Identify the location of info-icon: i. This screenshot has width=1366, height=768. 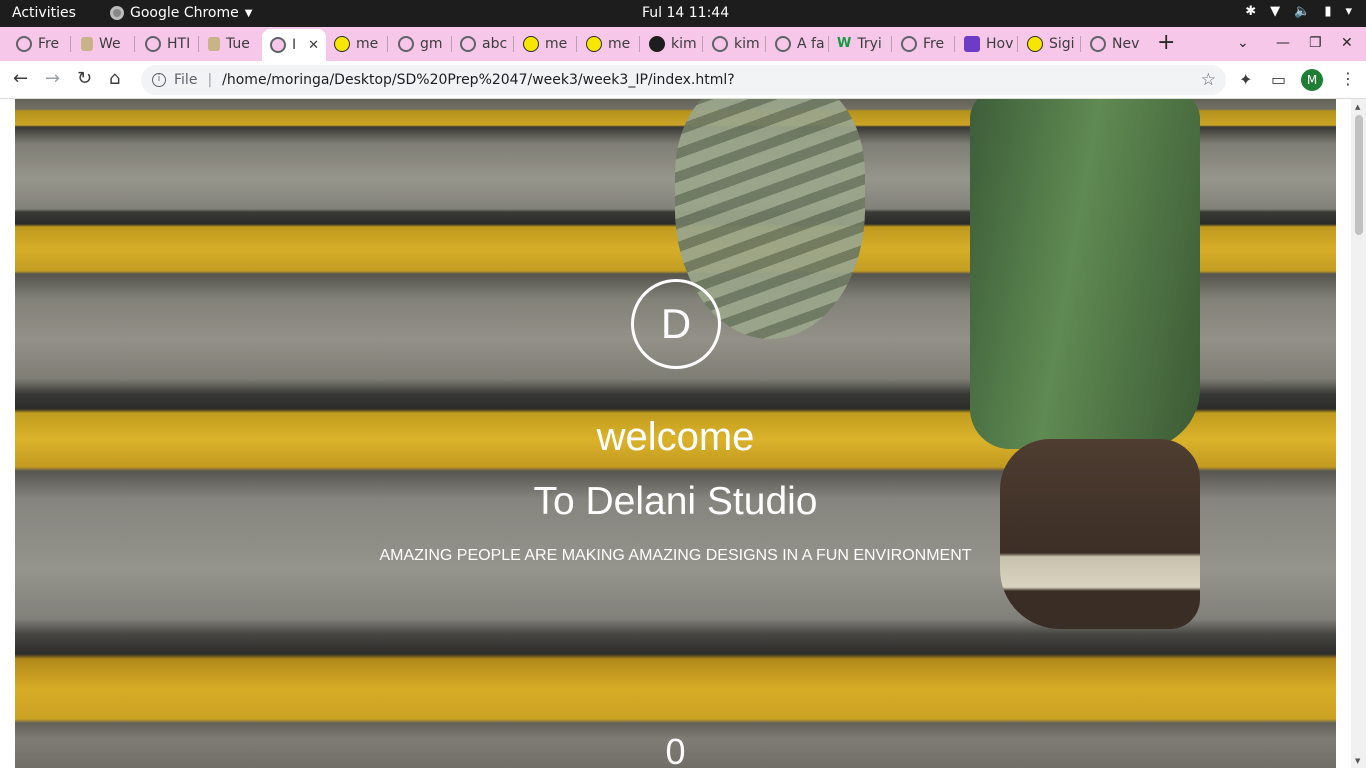
(159, 80).